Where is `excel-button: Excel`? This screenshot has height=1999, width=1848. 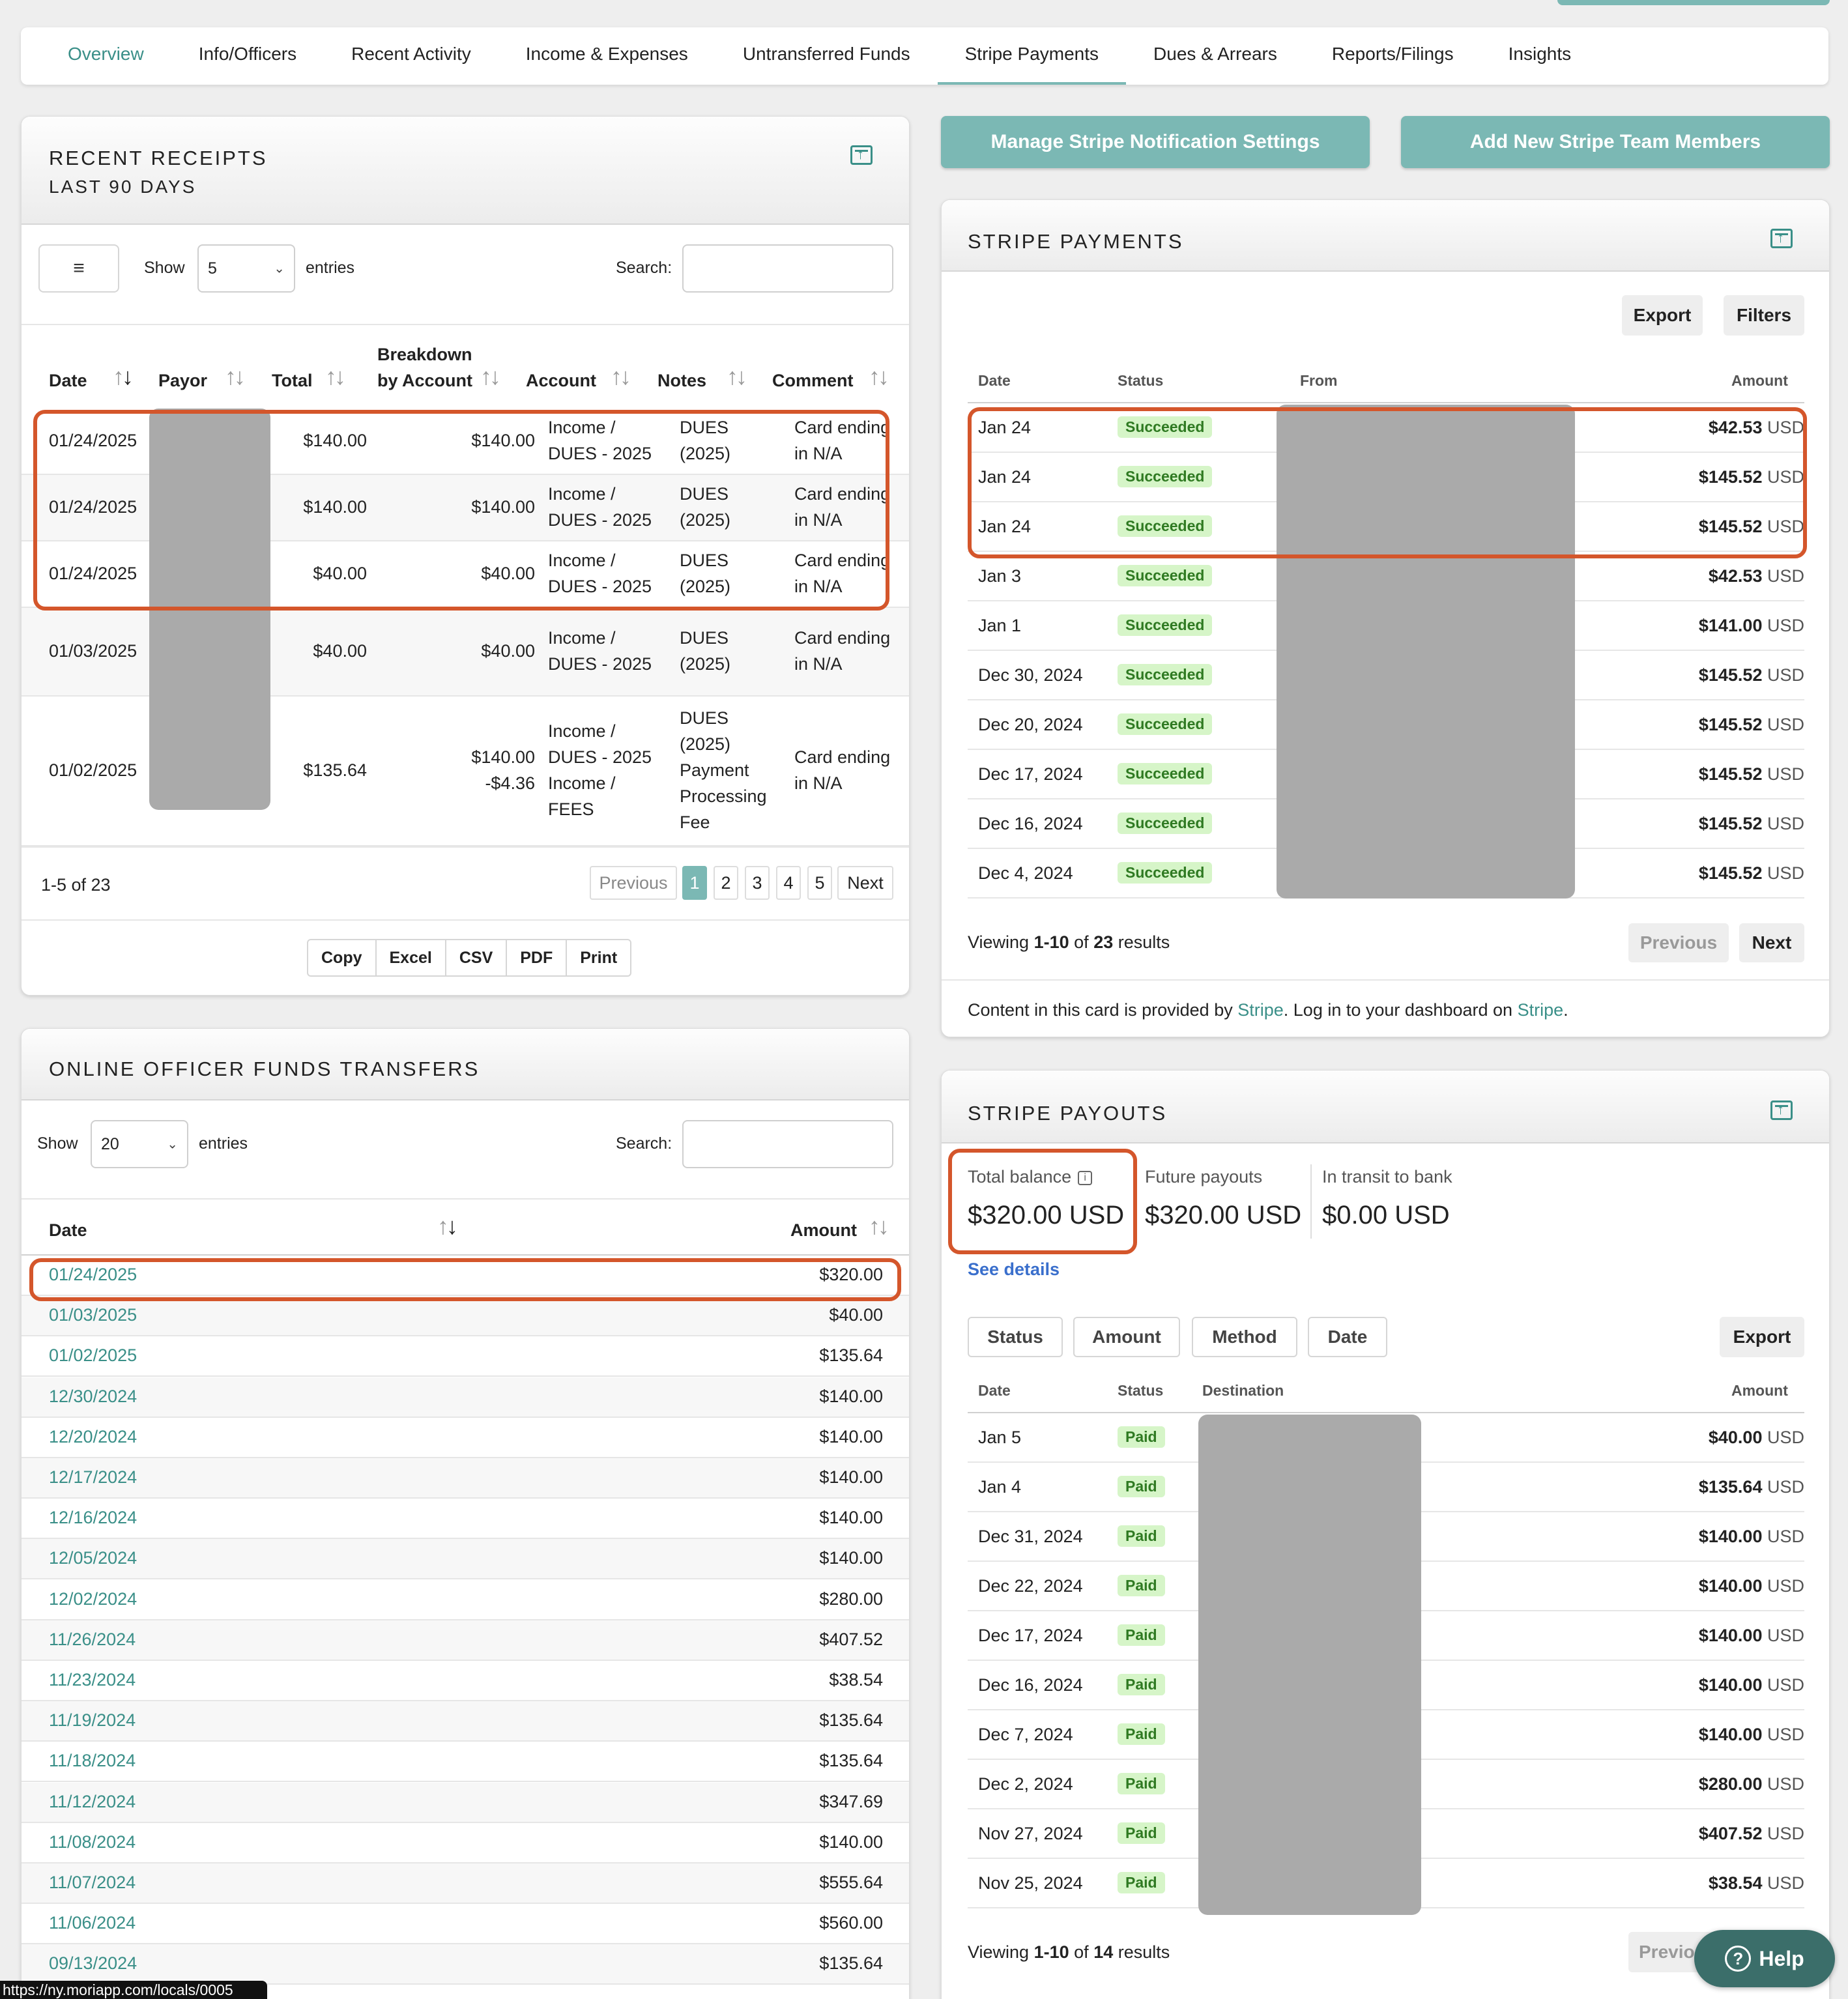 excel-button: Excel is located at coordinates (411, 957).